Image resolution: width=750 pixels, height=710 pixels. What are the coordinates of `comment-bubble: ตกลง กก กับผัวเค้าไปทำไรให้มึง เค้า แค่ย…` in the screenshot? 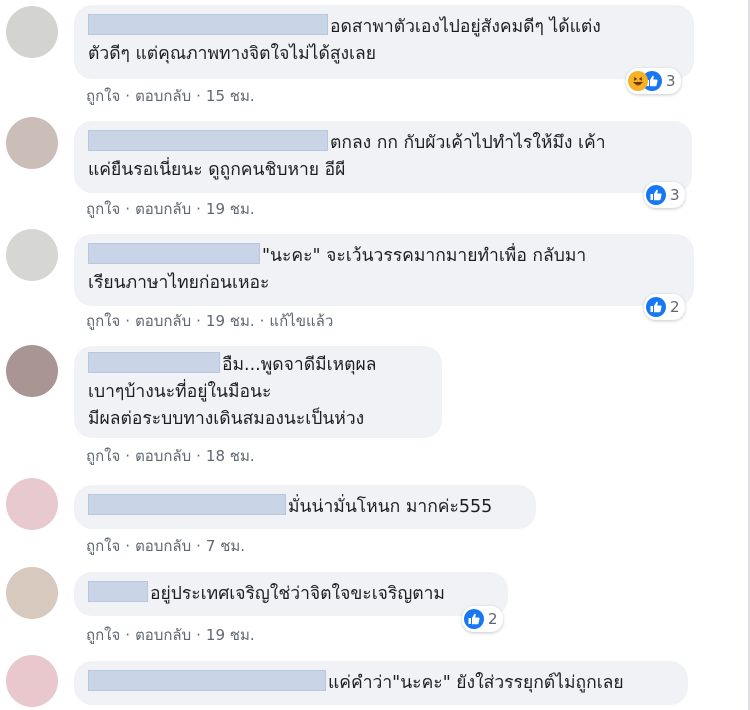 It's located at (383, 157).